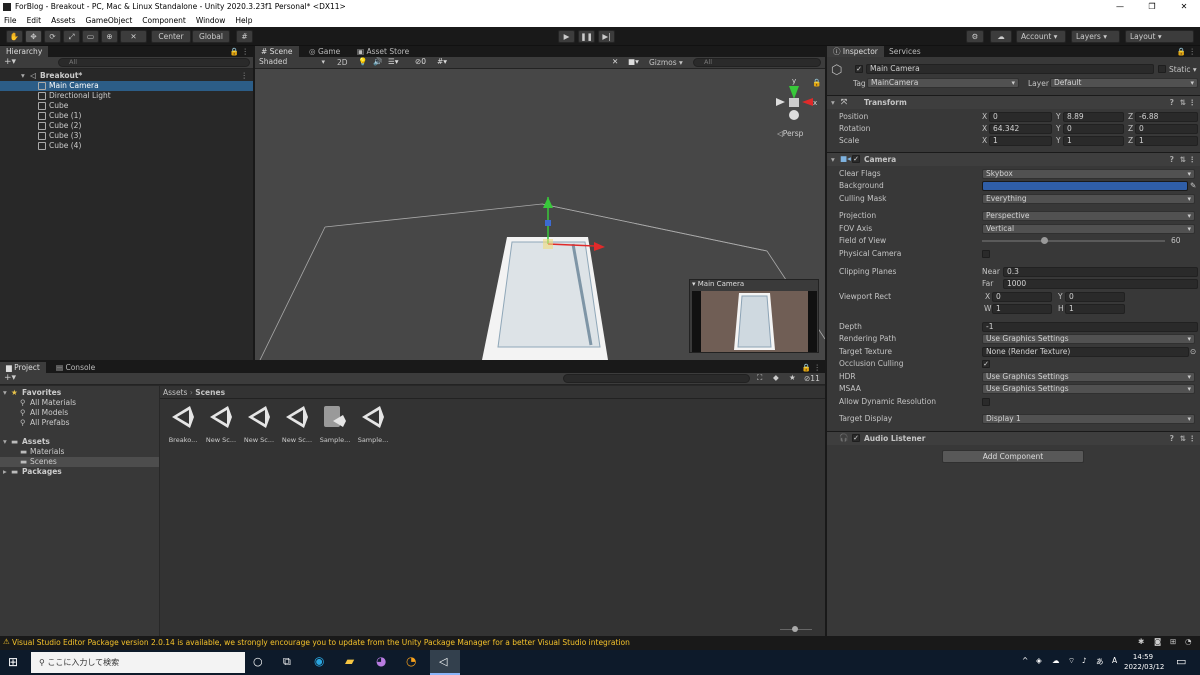 This screenshot has width=1200, height=675. I want to click on assets-folder-row: ▾ ▬ Assets, so click(79, 442).